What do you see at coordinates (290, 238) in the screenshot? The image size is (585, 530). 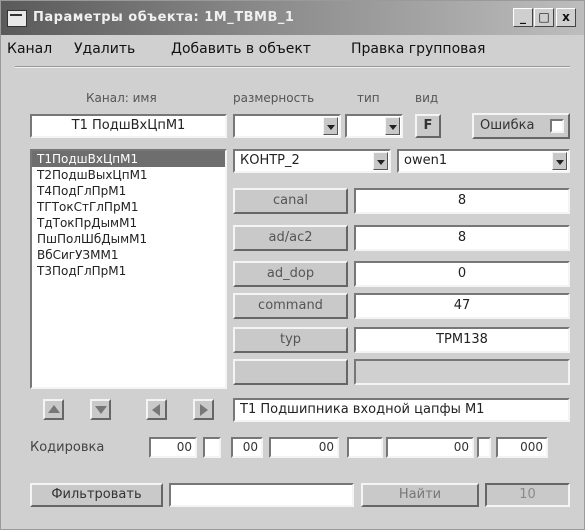 I see `param-button-ad-ac2: ad/ac2` at bounding box center [290, 238].